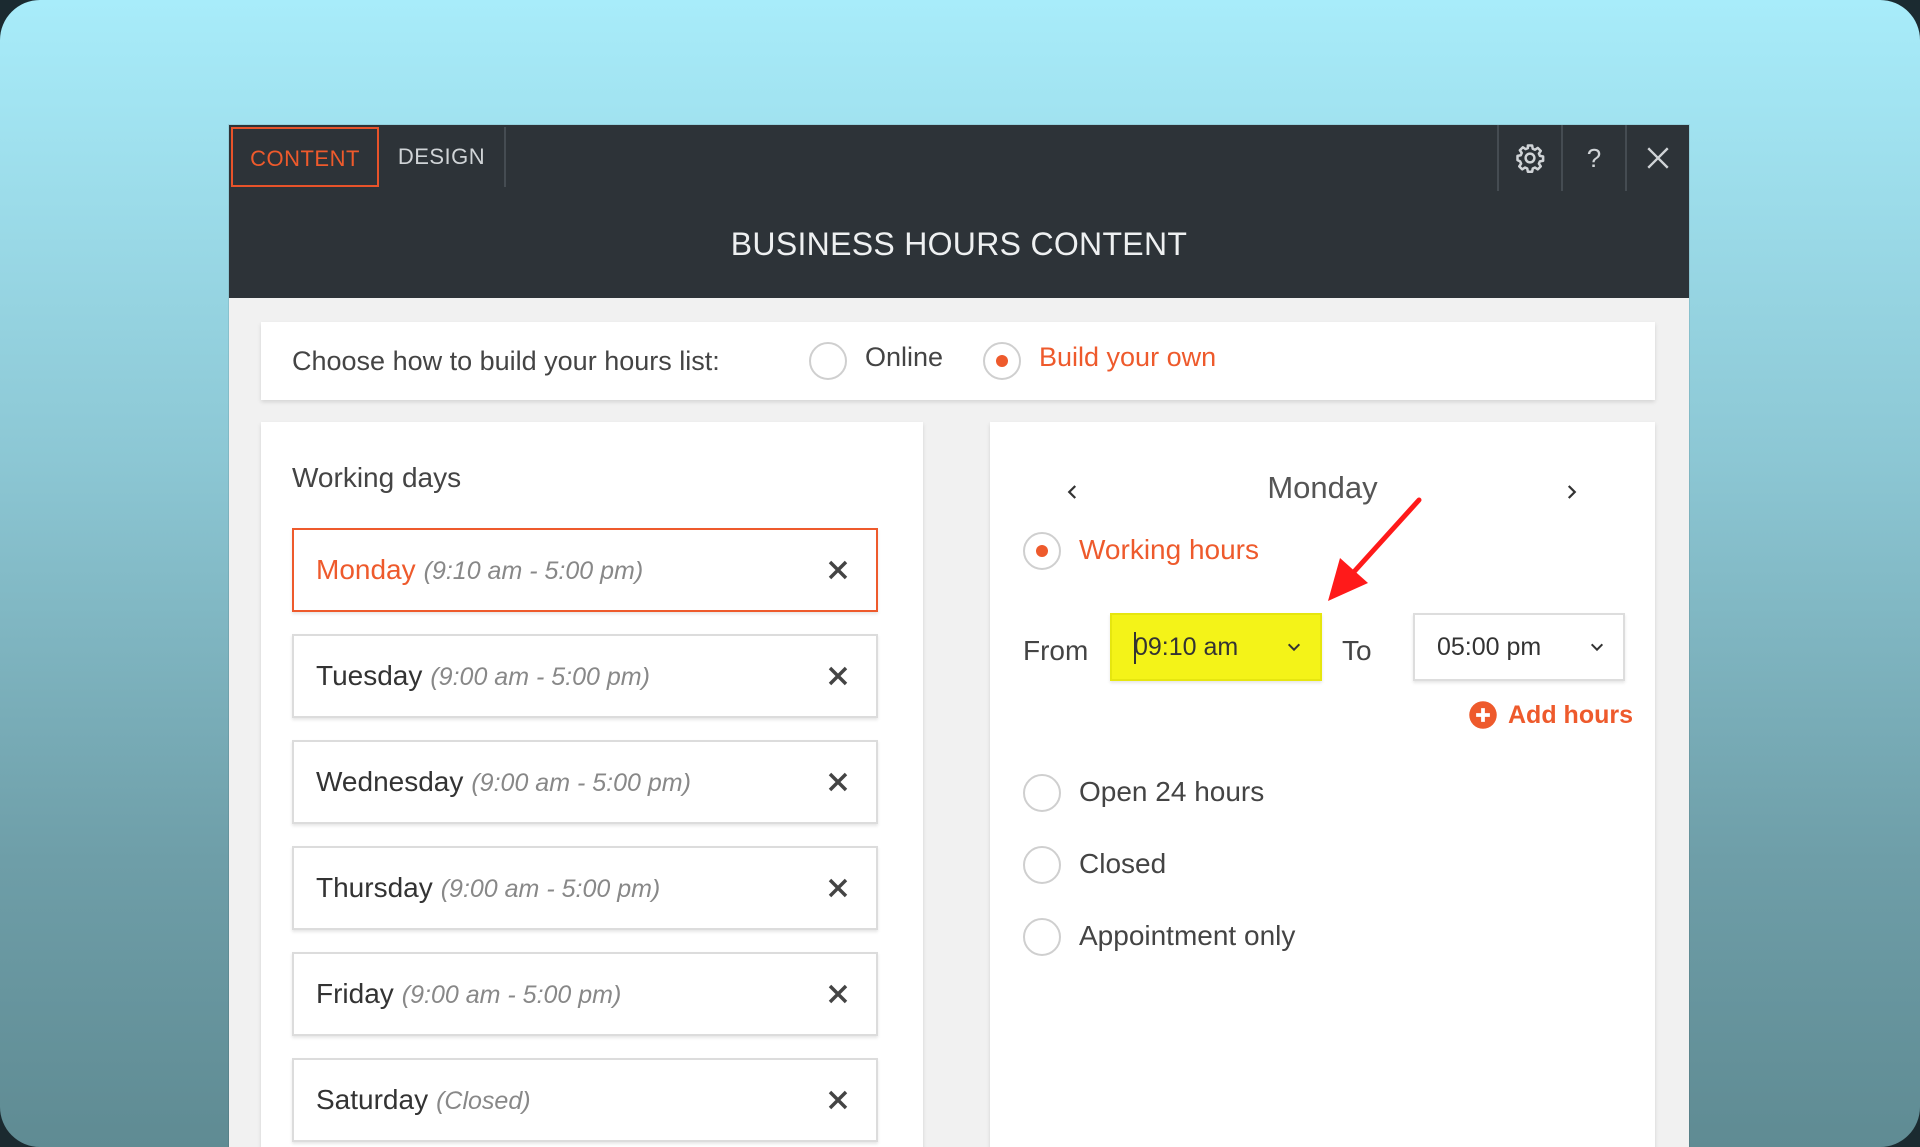 The image size is (1920, 1147). Describe the element at coordinates (1375, 549) in the screenshot. I see `annotation-arrow-icon` at that location.